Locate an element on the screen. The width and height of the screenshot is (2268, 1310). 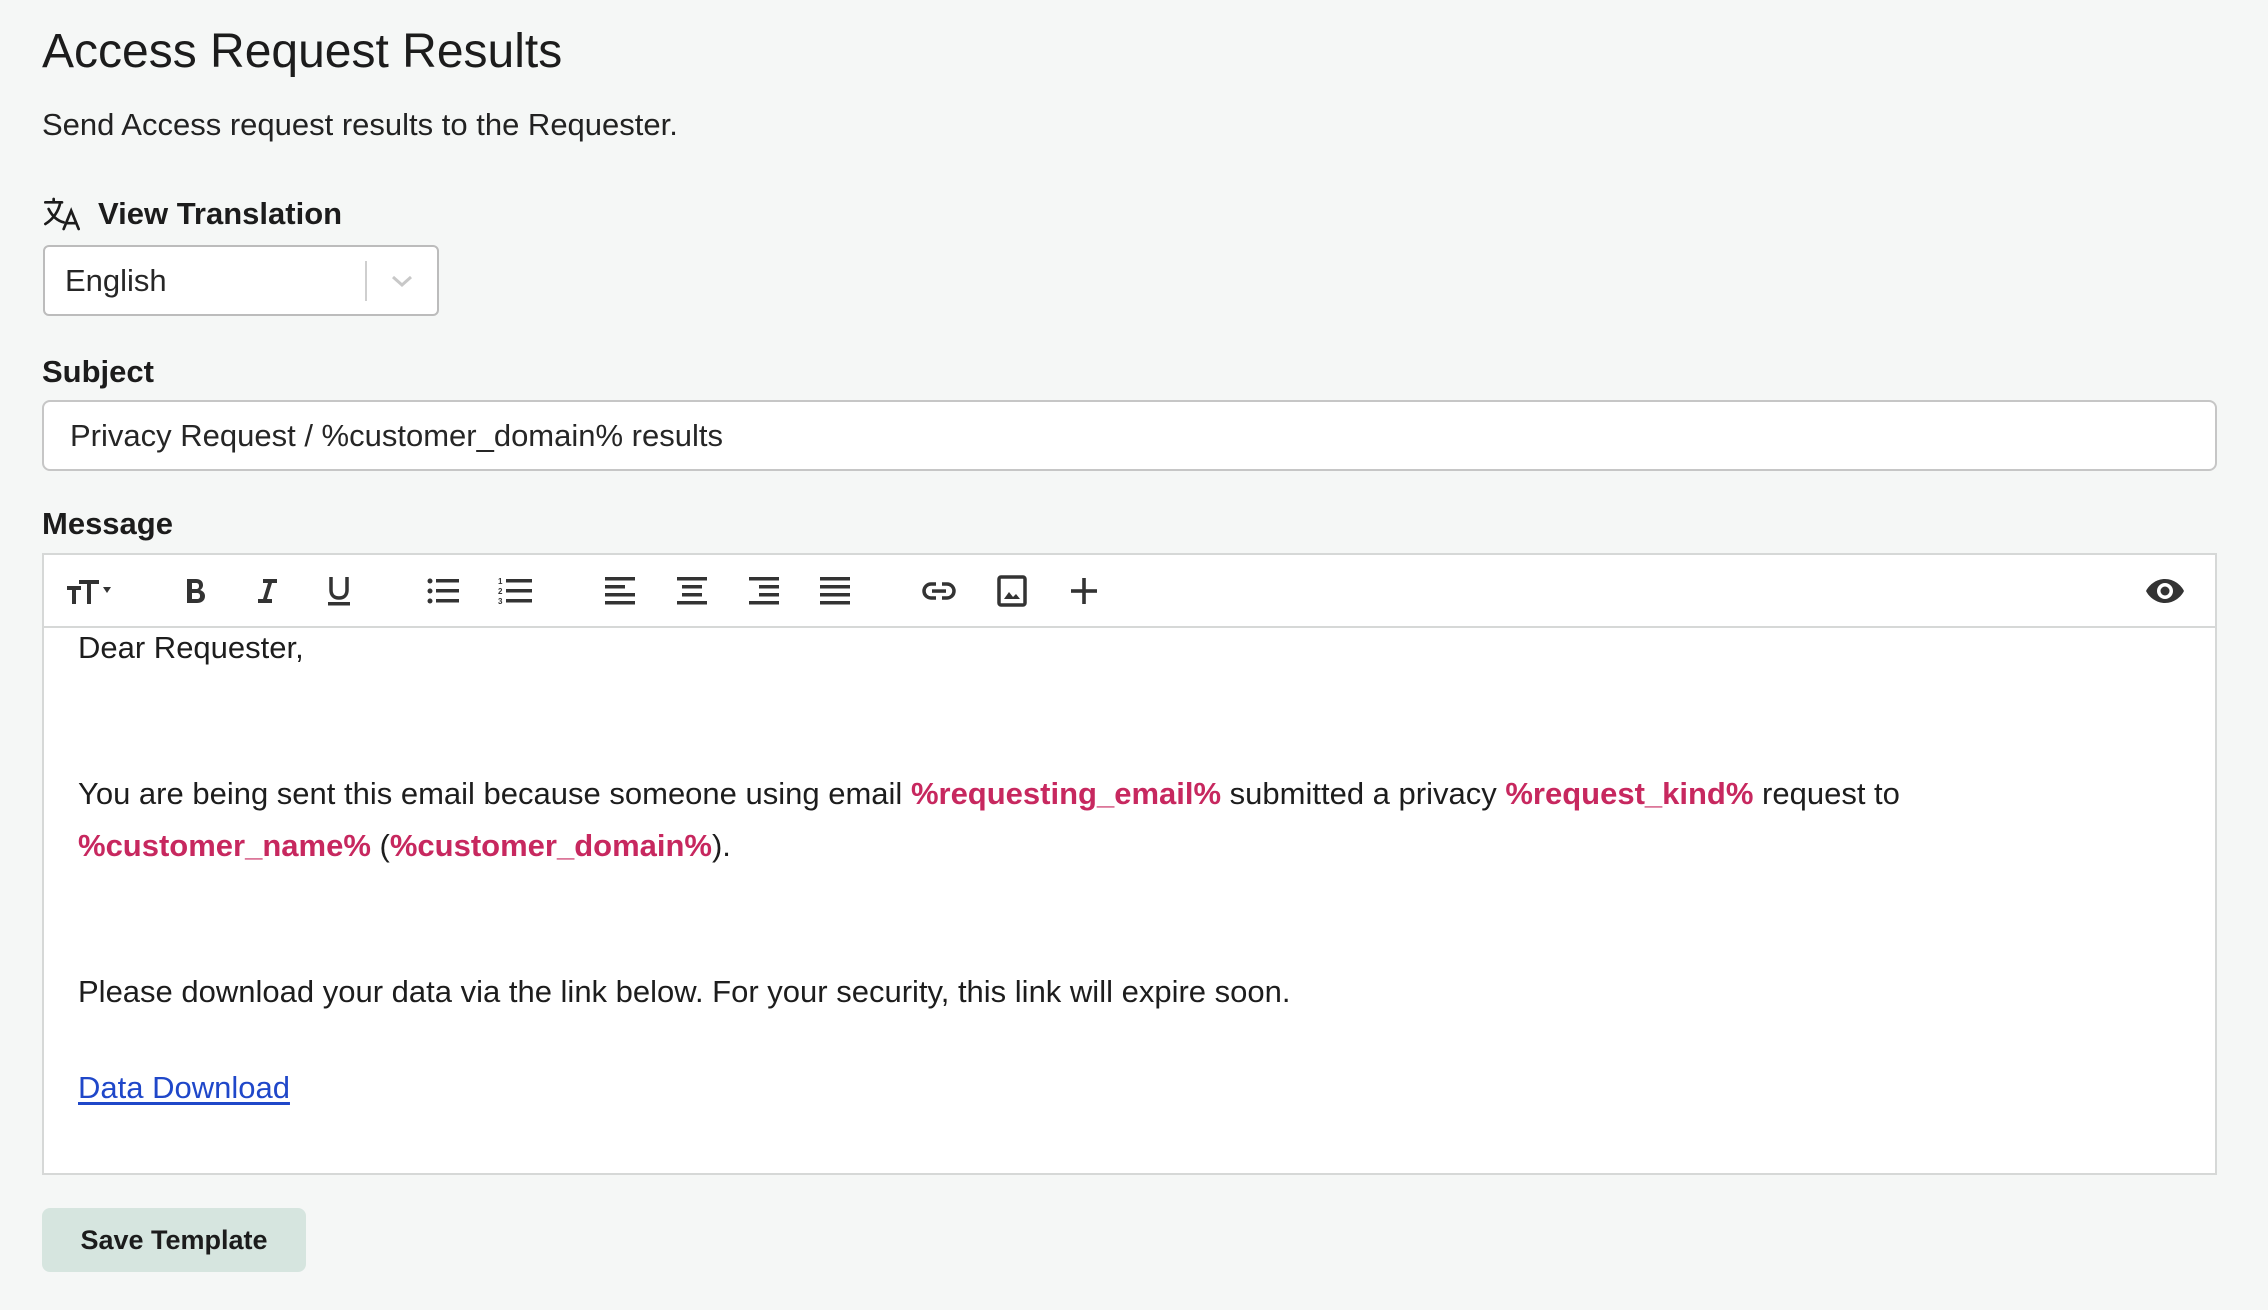
align-center-button is located at coordinates (692, 591).